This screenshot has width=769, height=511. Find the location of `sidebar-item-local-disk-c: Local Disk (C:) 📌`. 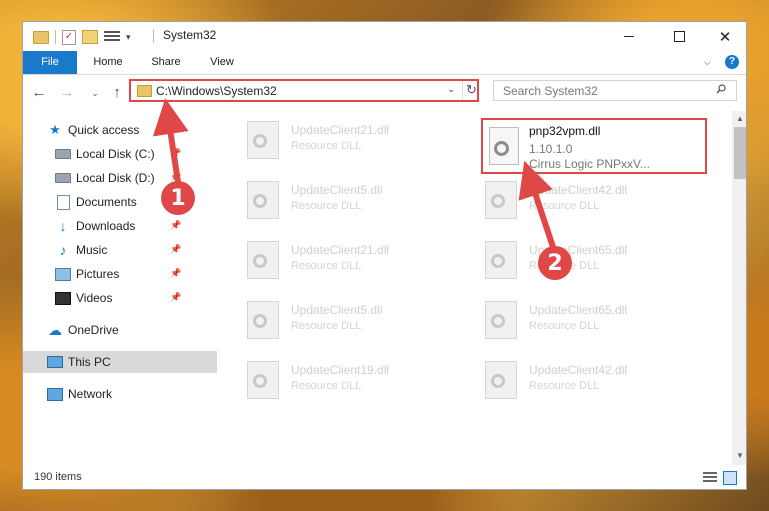

sidebar-item-local-disk-c: Local Disk (C:) 📌 is located at coordinates (120, 154).